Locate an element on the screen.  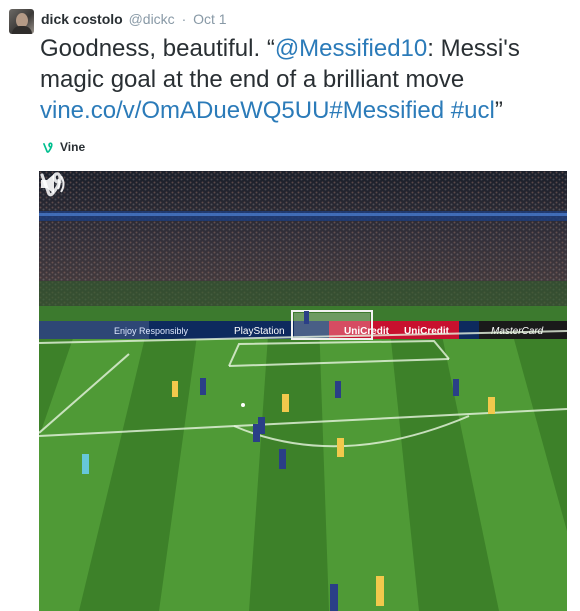
tweet-timestamp: Oct 1 is located at coordinates (209, 19).